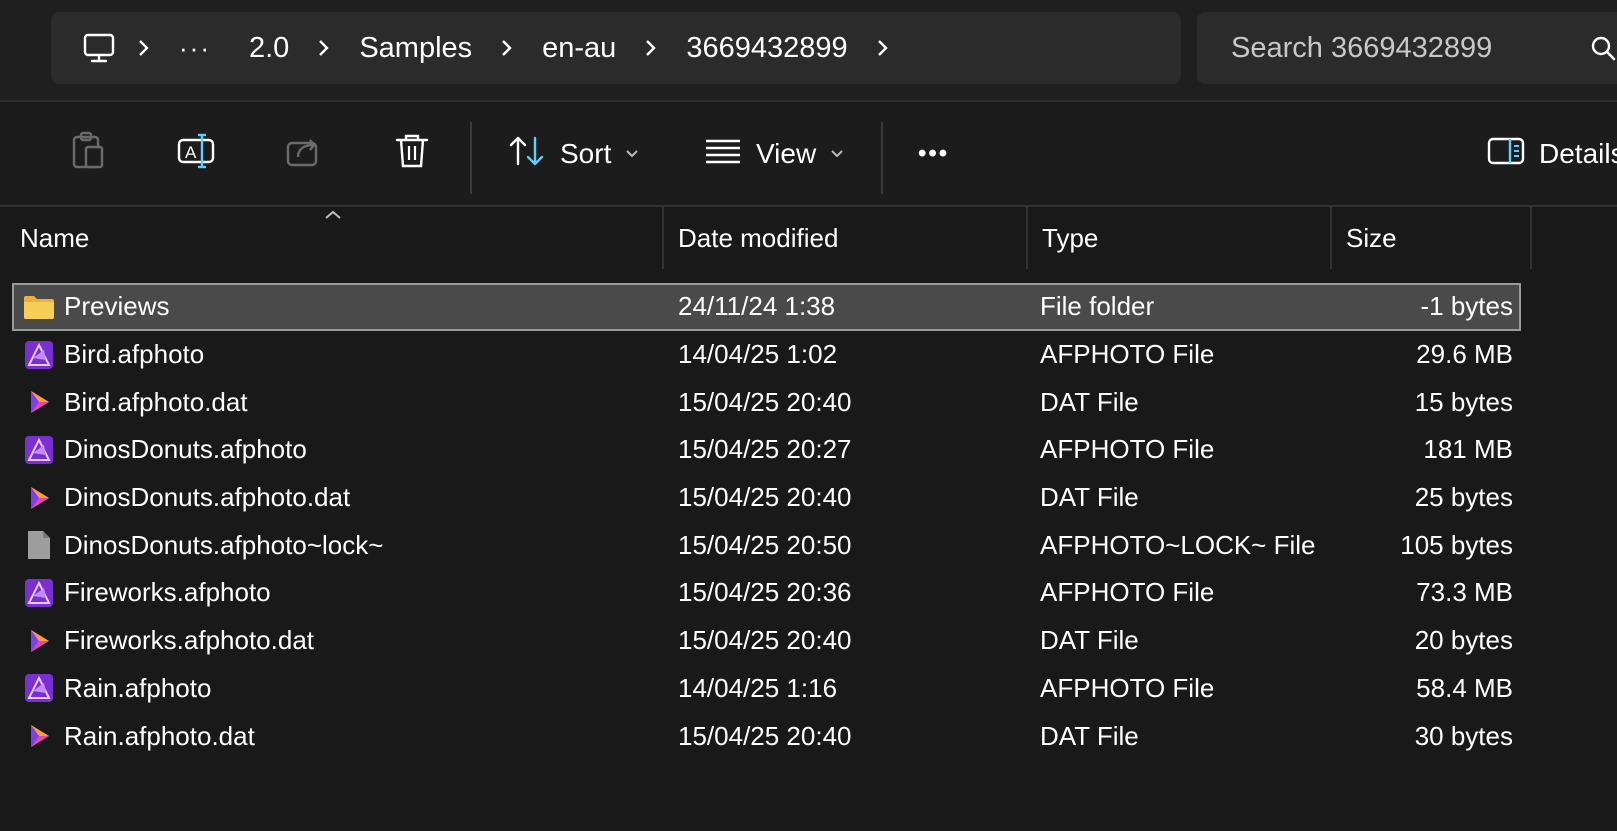  What do you see at coordinates (1178, 238) in the screenshot?
I see `column-header-type: Type` at bounding box center [1178, 238].